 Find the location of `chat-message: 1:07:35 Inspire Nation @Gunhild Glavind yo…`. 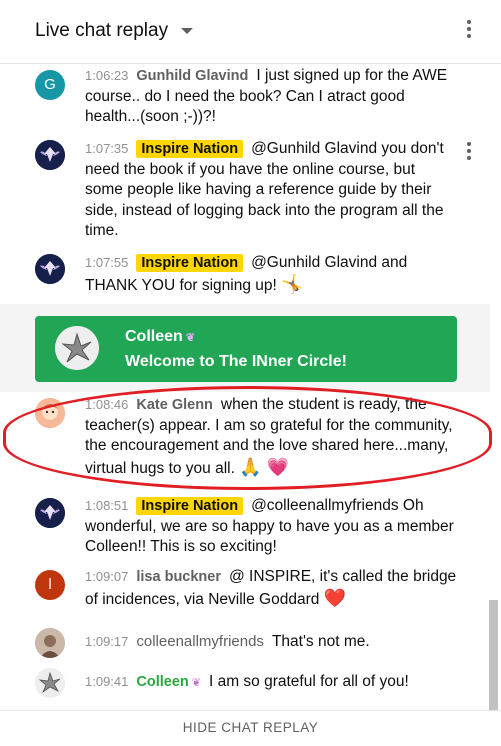

chat-message: 1:07:35 Inspire Nation @Gunhild Glavind yo… is located at coordinates (245, 188).